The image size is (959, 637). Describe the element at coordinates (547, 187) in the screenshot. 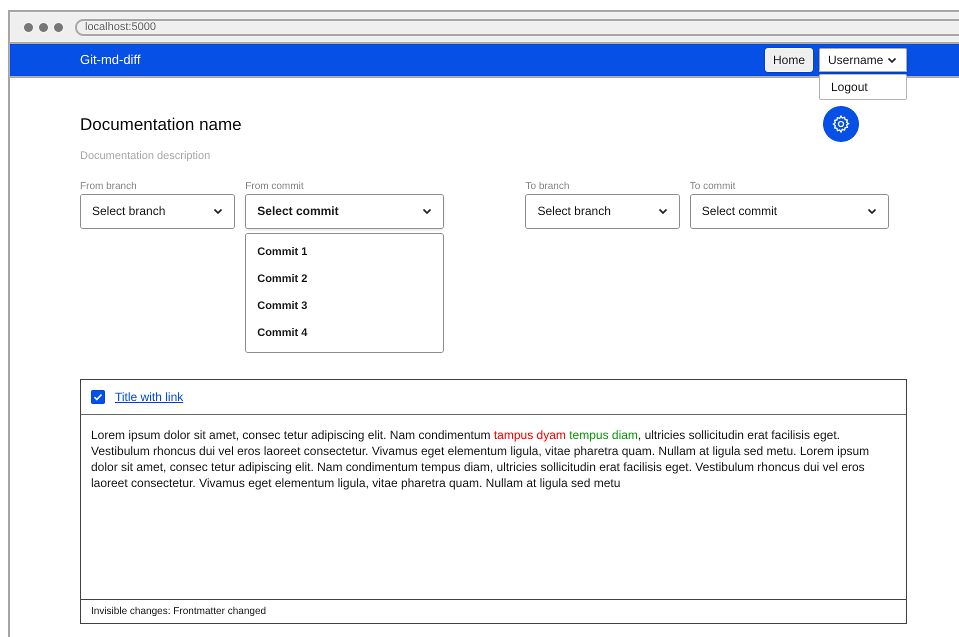

I see `field-label: To branch` at that location.